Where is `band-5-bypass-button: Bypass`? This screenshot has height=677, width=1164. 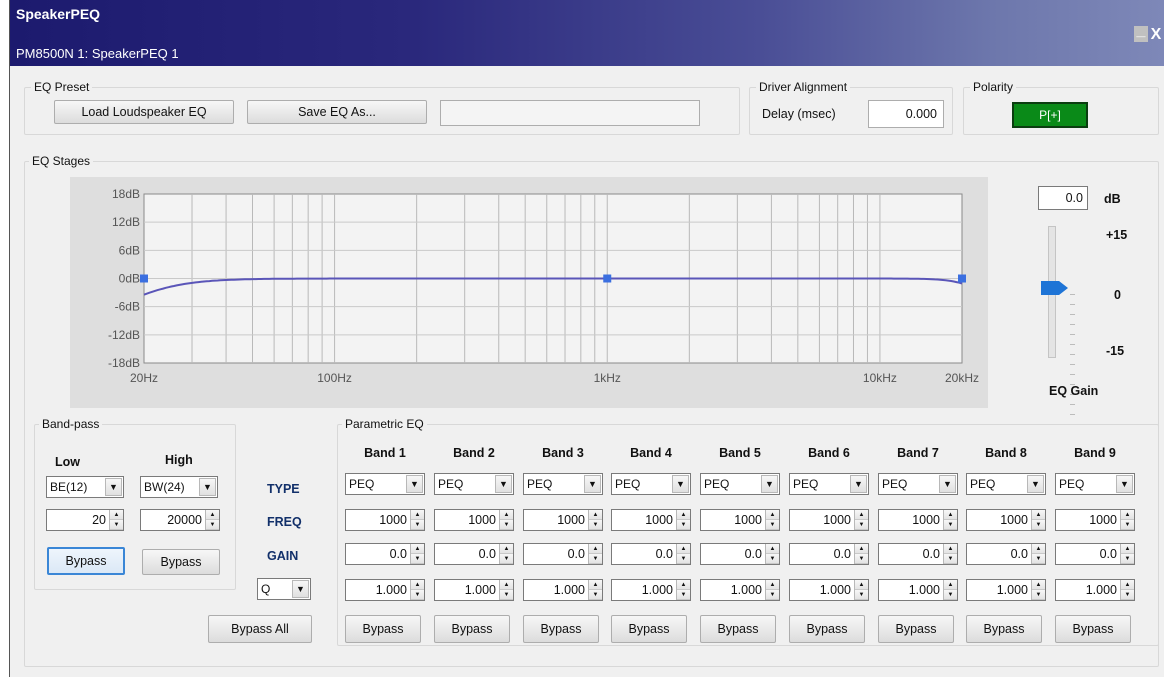 band-5-bypass-button: Bypass is located at coordinates (738, 629).